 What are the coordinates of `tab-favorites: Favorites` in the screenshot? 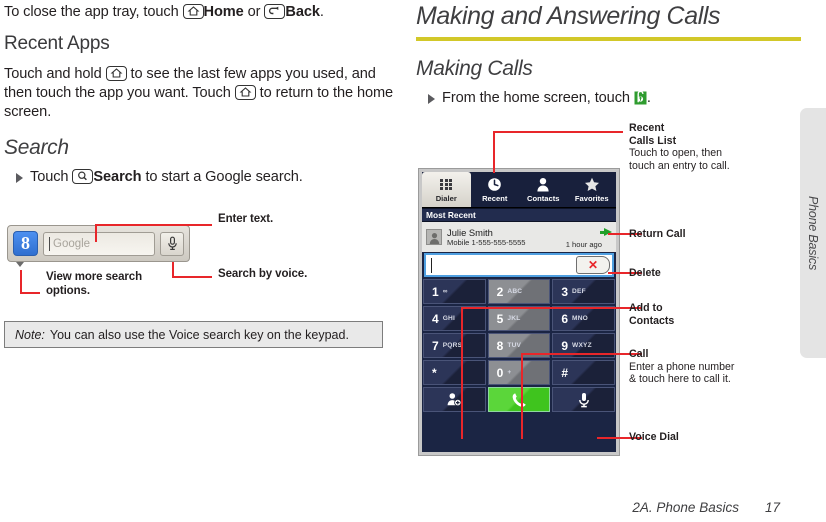 It's located at (592, 189).